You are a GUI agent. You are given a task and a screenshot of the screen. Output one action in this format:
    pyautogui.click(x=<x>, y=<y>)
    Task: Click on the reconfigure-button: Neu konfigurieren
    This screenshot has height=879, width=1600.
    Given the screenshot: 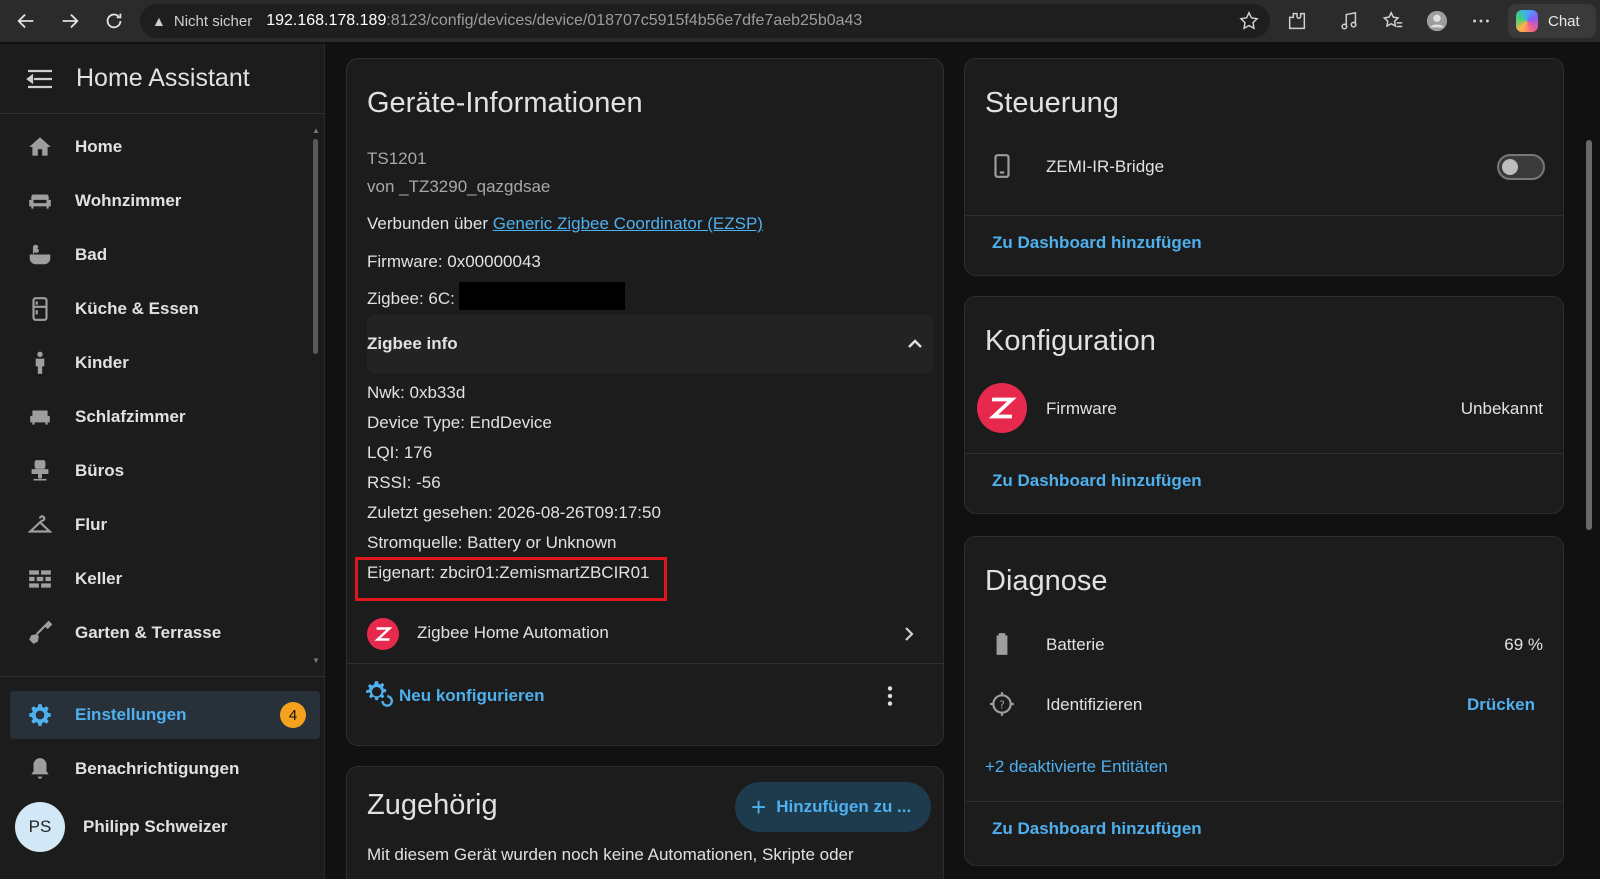 What is the action you would take?
    pyautogui.click(x=454, y=696)
    